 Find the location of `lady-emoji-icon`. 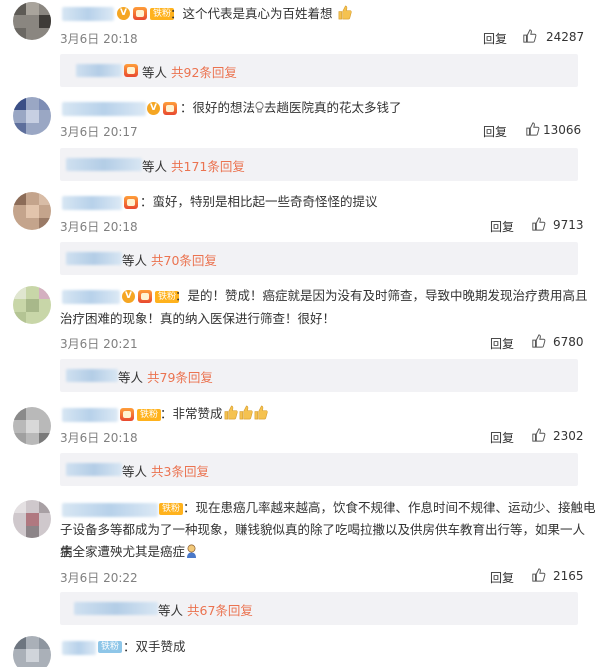

lady-emoji-icon is located at coordinates (192, 551).